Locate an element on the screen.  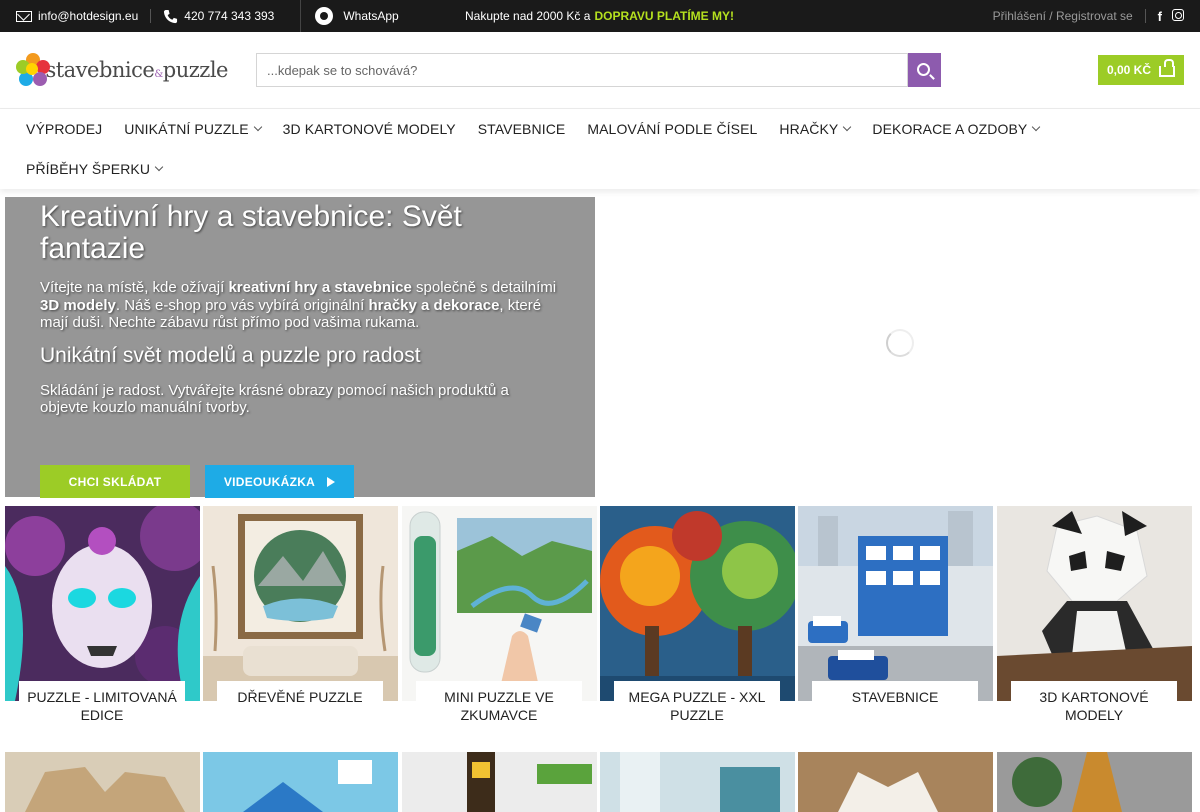
hero-buttons: CHCI SKLÁDAT VIDEOUKÁZKA is located at coordinates (197, 481).